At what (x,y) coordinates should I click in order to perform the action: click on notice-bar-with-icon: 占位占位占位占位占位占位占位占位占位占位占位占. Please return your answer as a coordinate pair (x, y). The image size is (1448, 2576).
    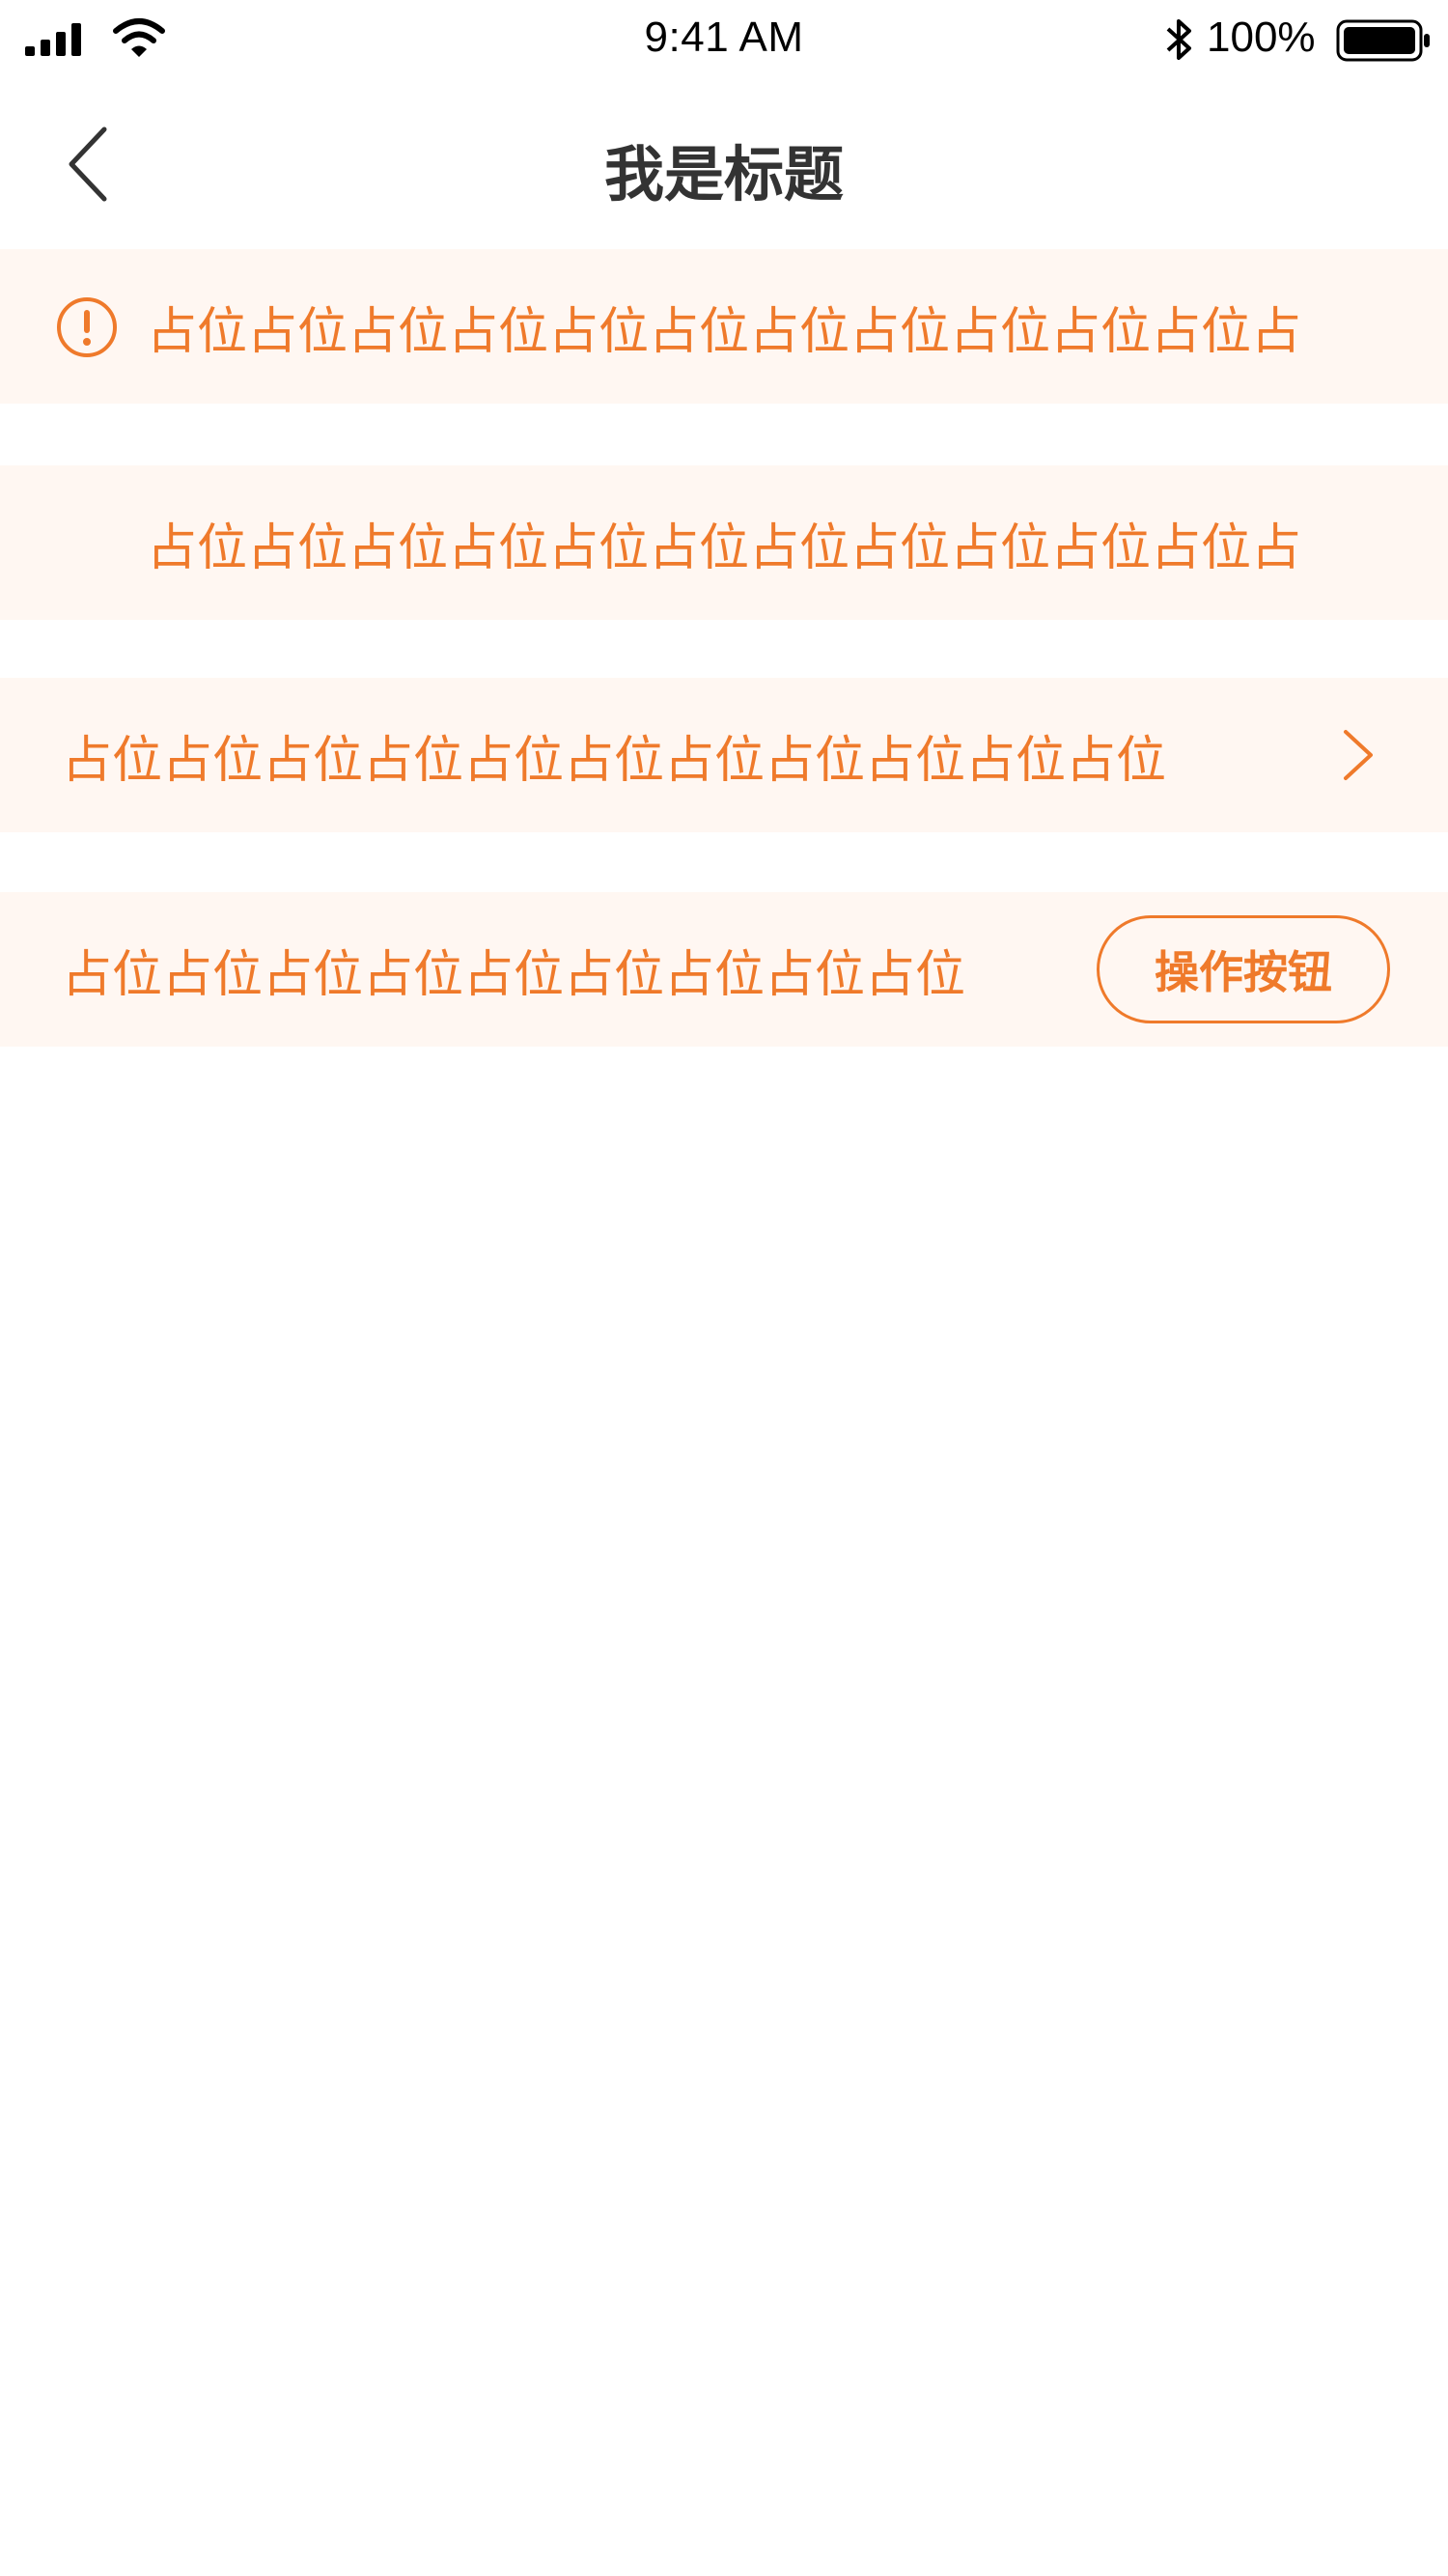
    Looking at the image, I should click on (724, 327).